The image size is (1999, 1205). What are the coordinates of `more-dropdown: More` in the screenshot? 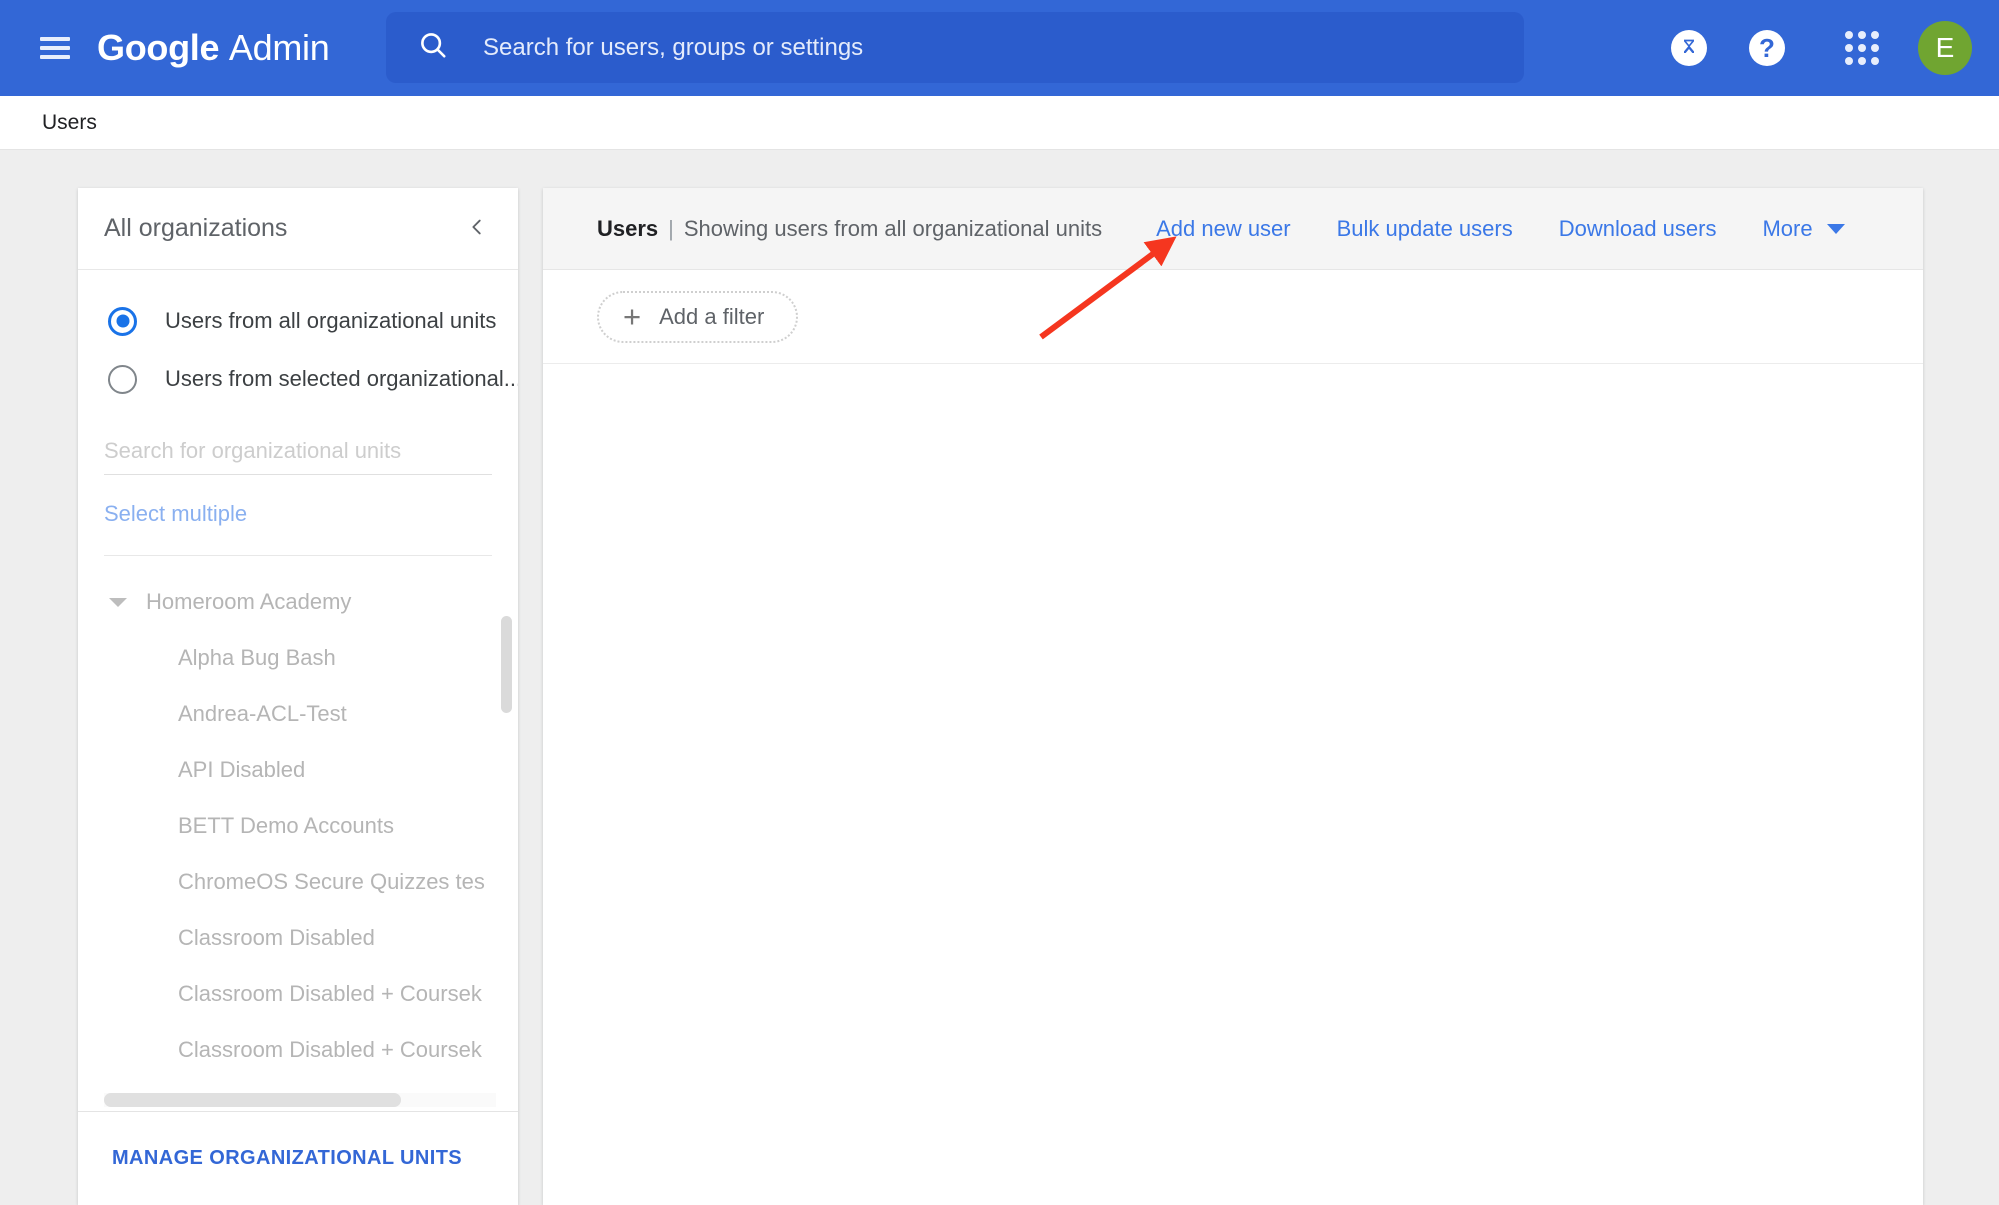 It's located at (1803, 228).